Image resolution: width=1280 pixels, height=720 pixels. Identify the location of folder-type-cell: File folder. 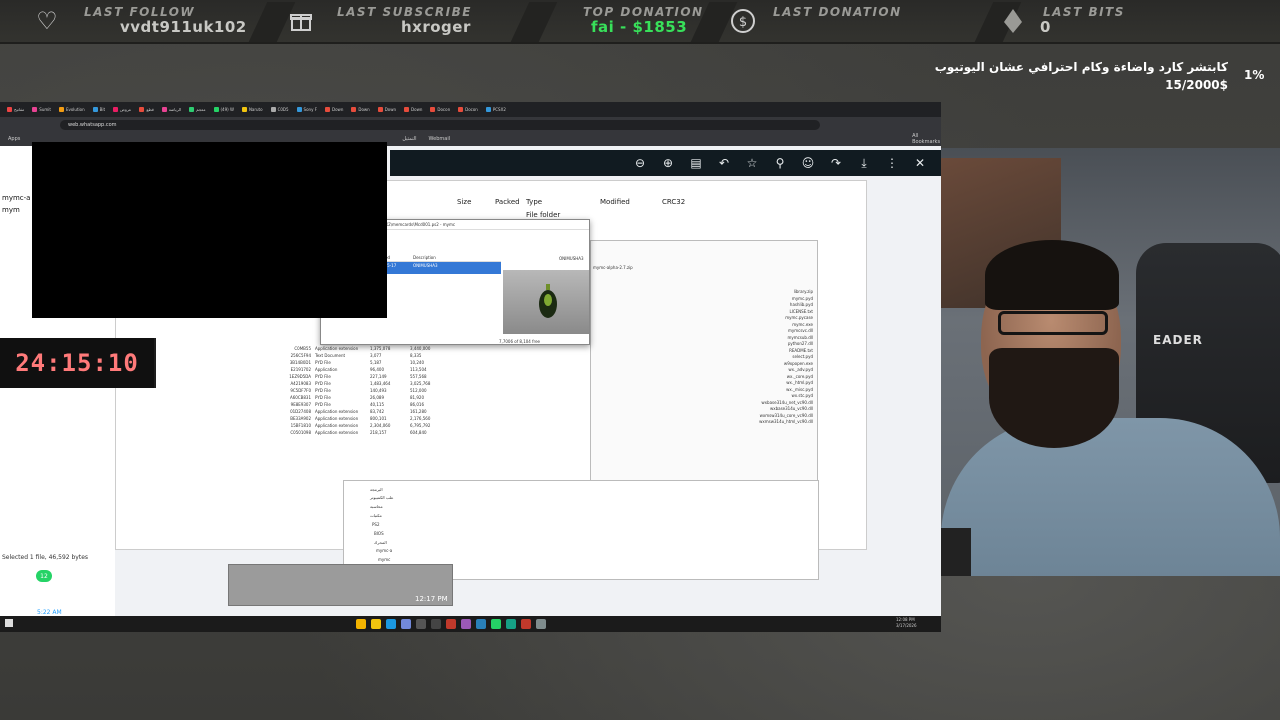
(543, 215).